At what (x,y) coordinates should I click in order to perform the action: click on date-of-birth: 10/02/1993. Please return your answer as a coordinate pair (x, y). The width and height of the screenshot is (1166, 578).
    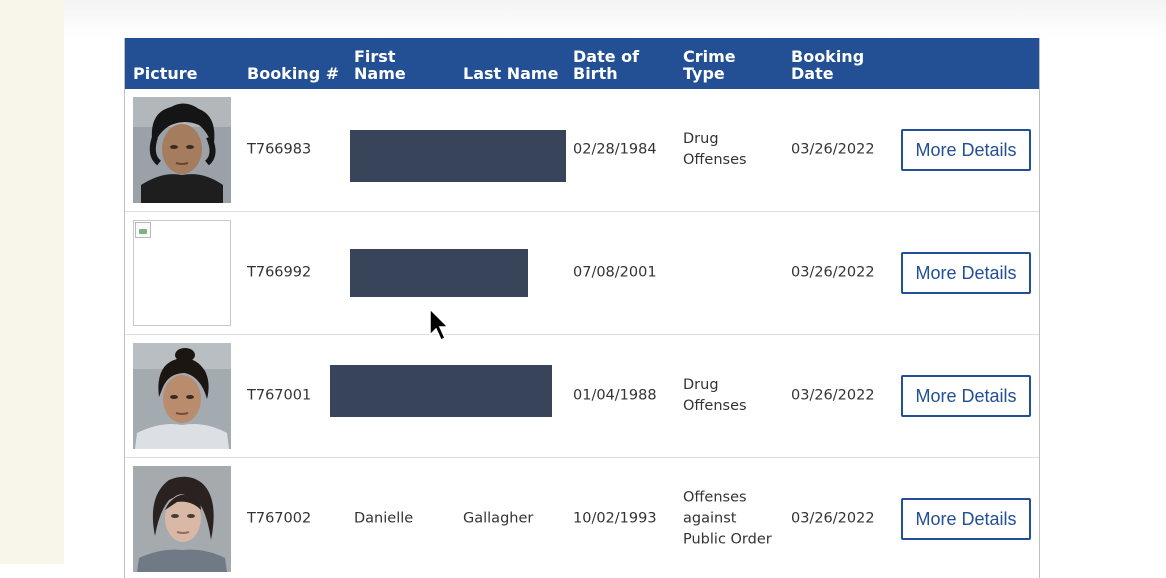
    Looking at the image, I should click on (615, 518).